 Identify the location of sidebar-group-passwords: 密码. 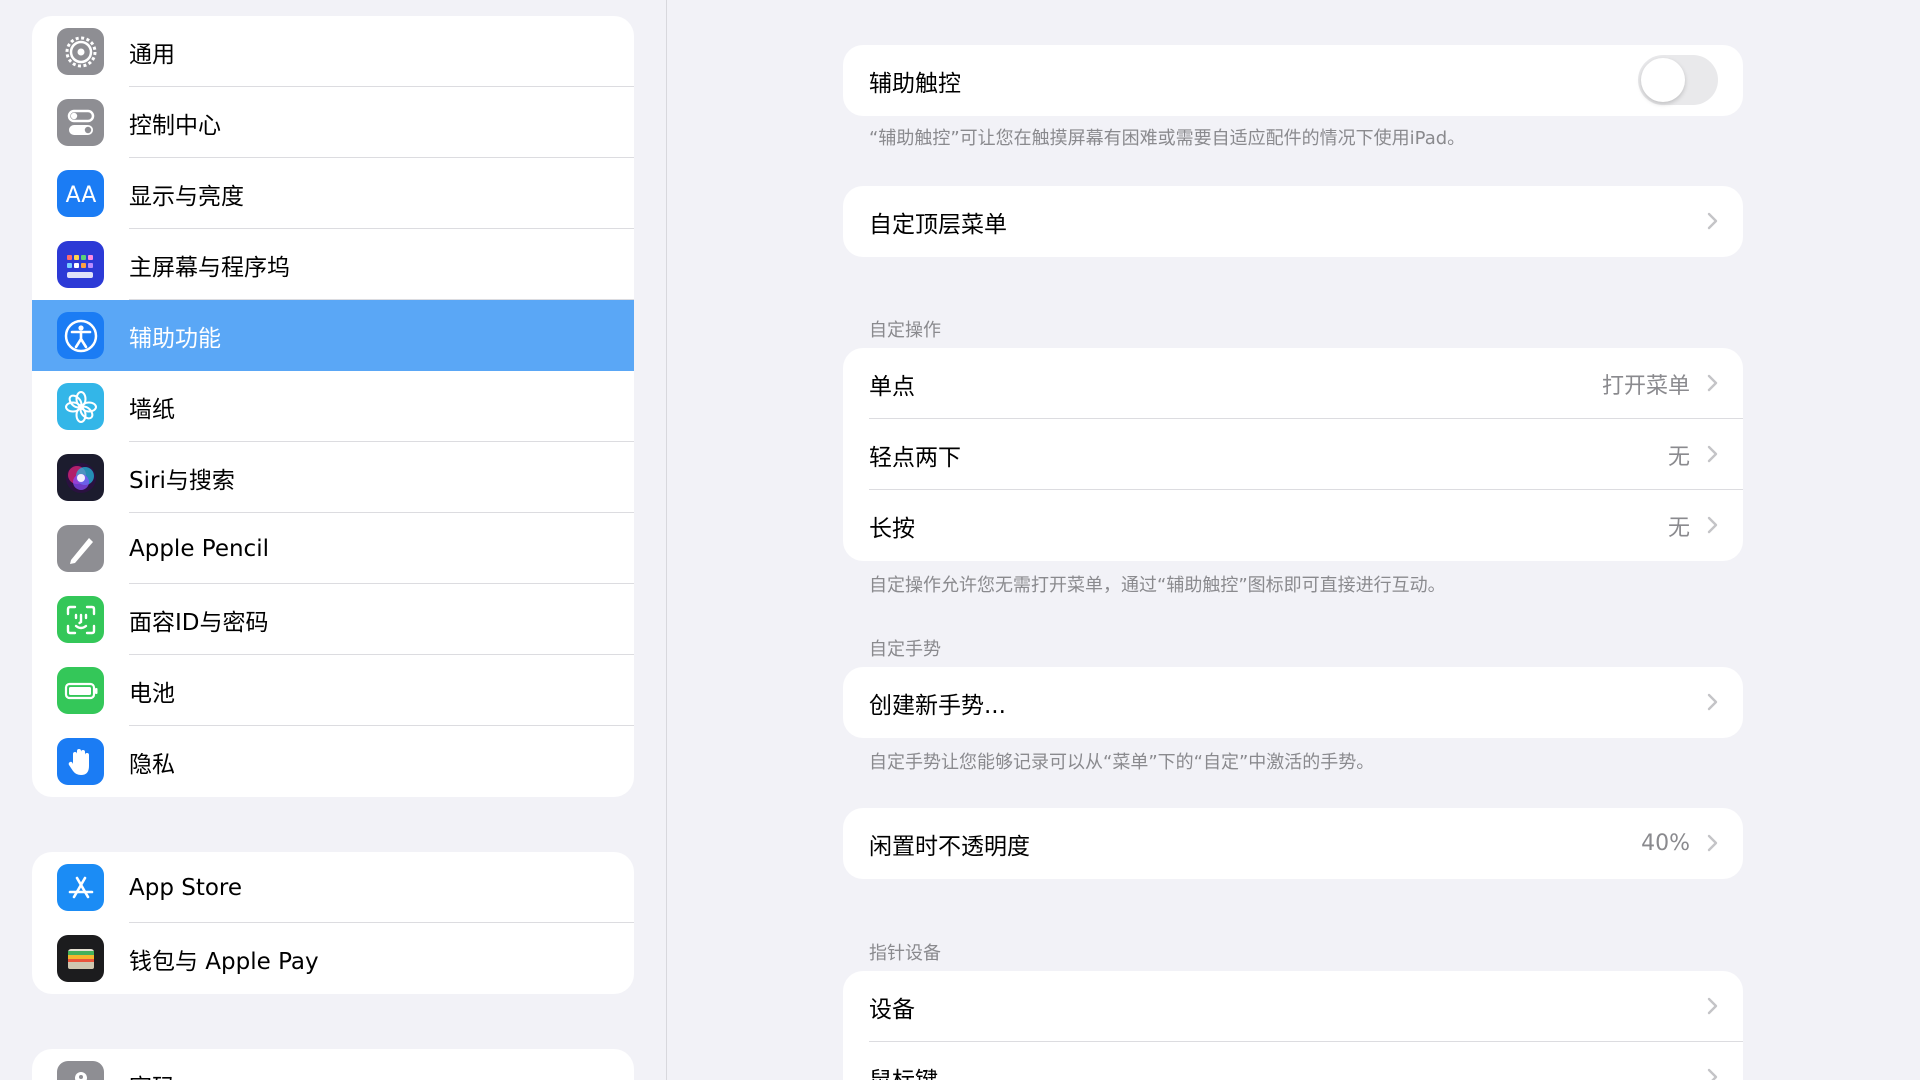
(333, 1064).